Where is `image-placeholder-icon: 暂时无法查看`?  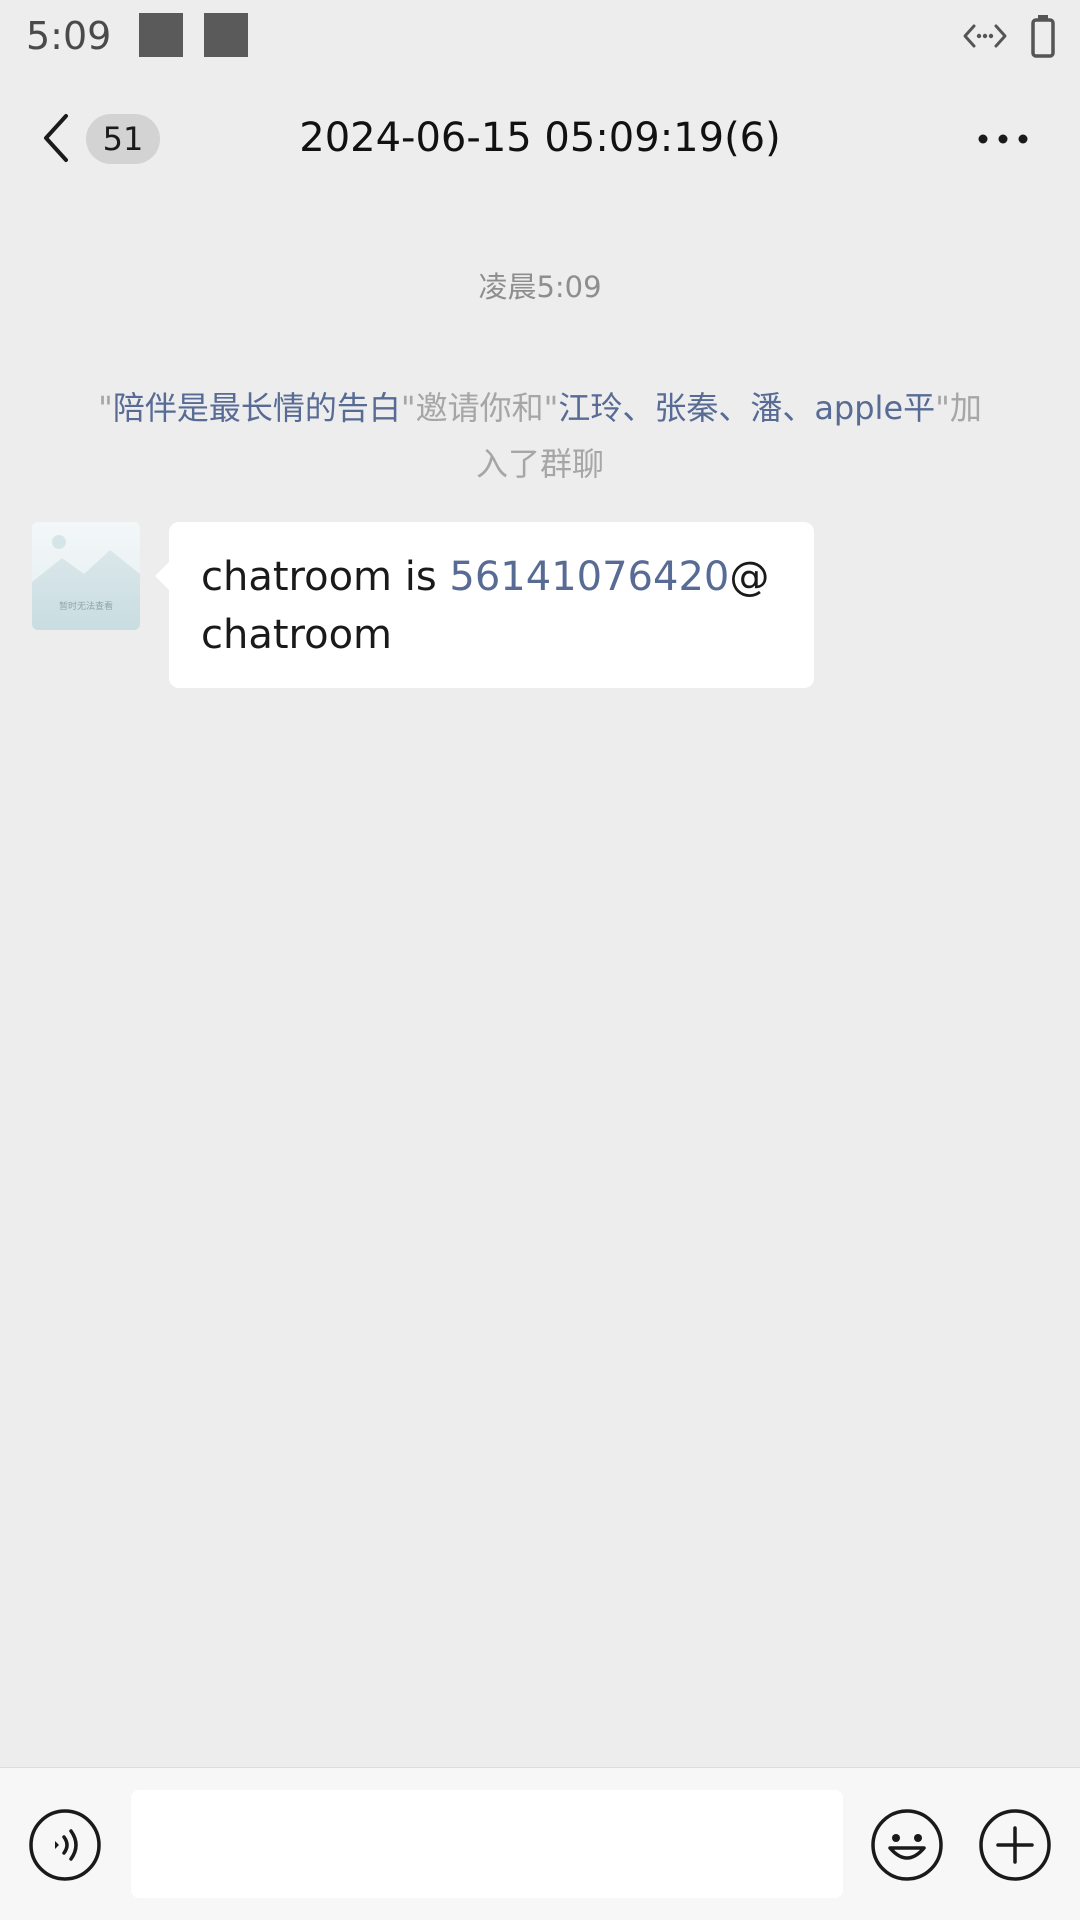
image-placeholder-icon: 暂时无法查看 is located at coordinates (86, 576).